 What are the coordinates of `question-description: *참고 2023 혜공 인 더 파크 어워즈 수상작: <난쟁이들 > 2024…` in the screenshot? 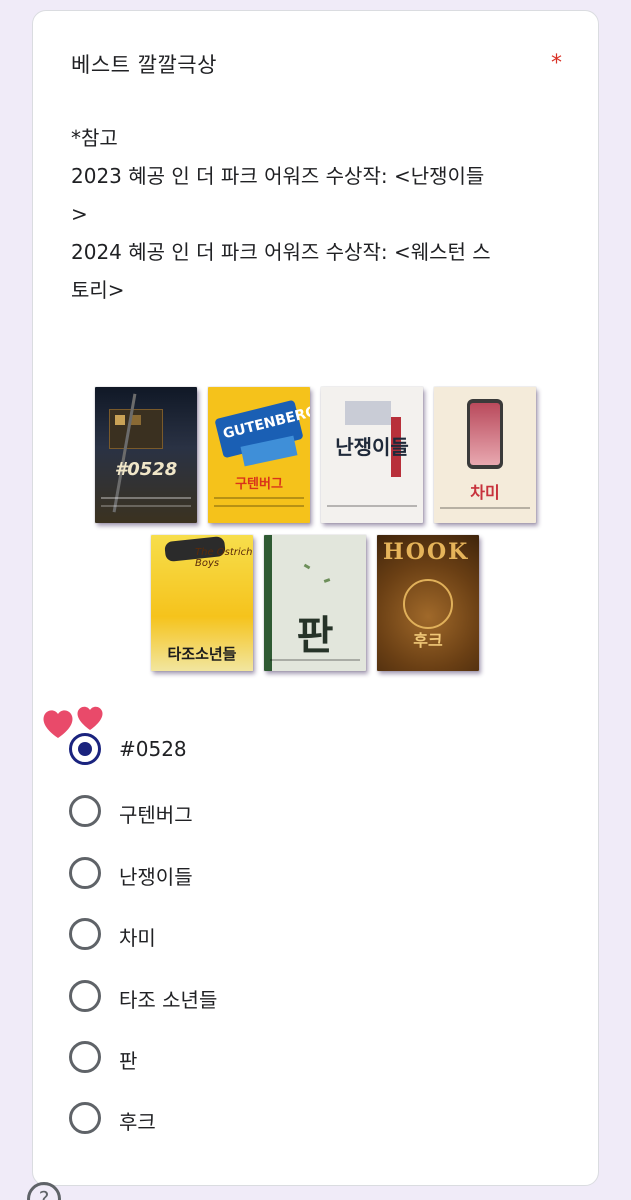 It's located at (316, 214).